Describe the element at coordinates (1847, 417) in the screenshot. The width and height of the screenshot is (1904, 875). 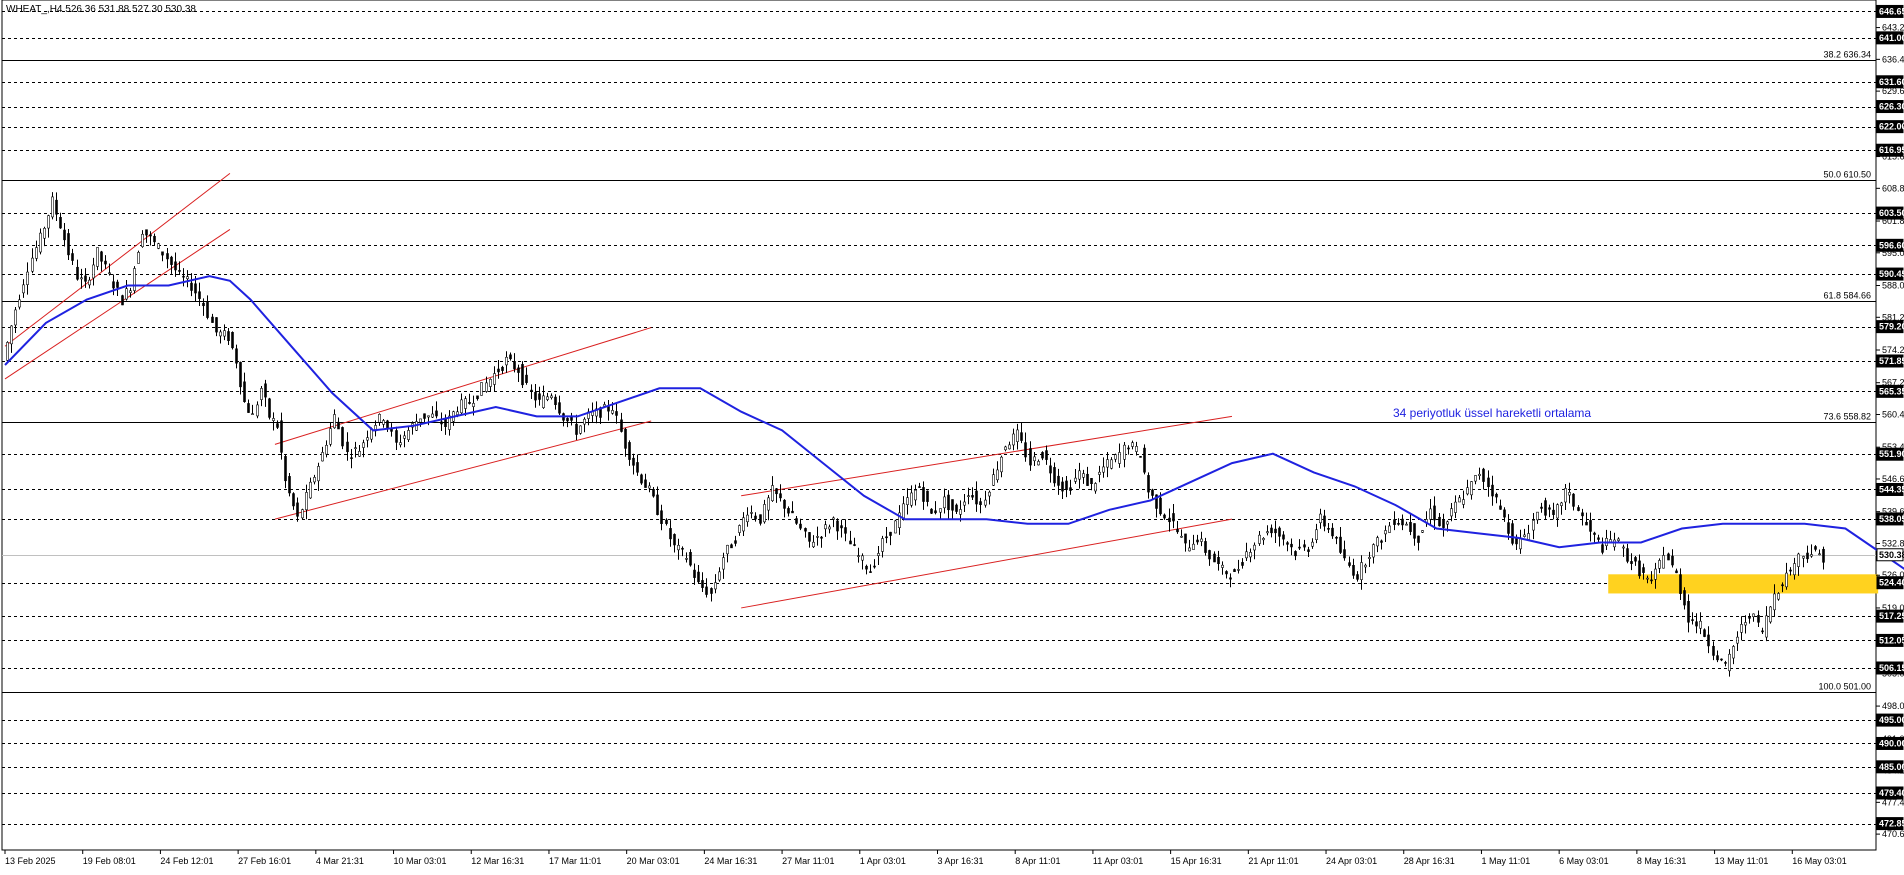
I see `fibonacci-label: 73.6 558.82` at that location.